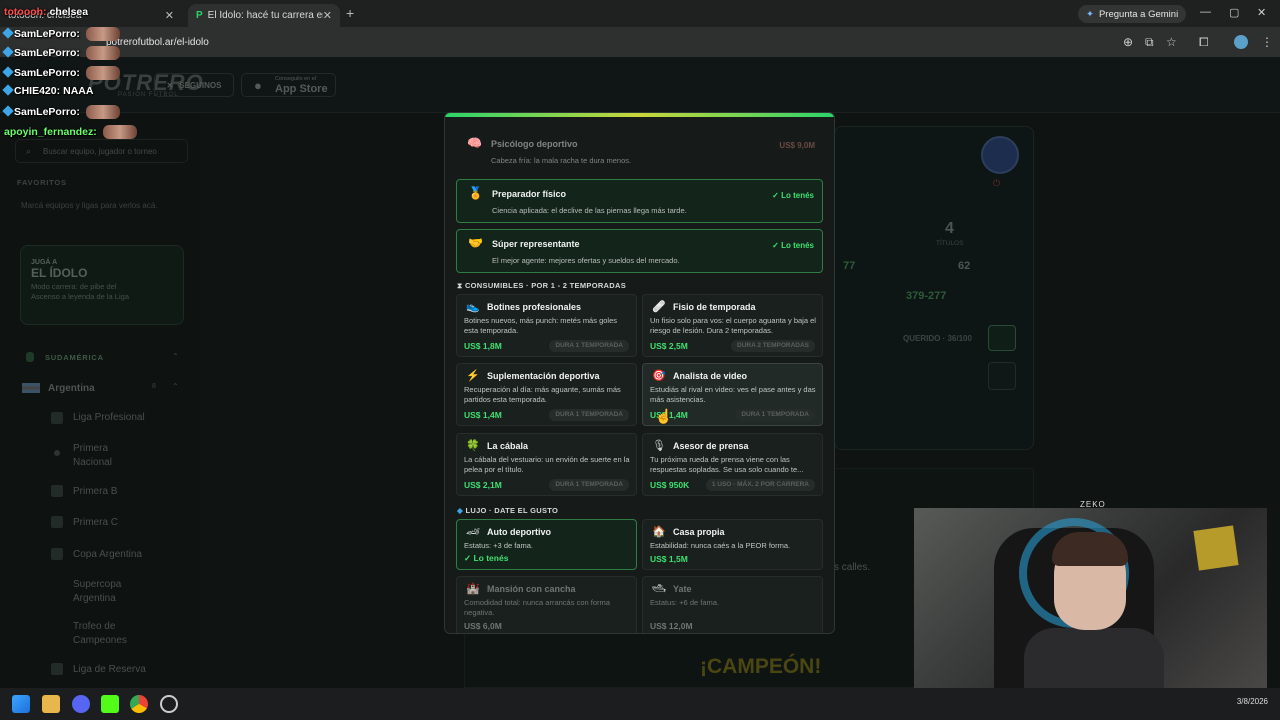 This screenshot has height=720, width=1280. What do you see at coordinates (1252, 701) in the screenshot?
I see `clock-date: 3/8/2026` at bounding box center [1252, 701].